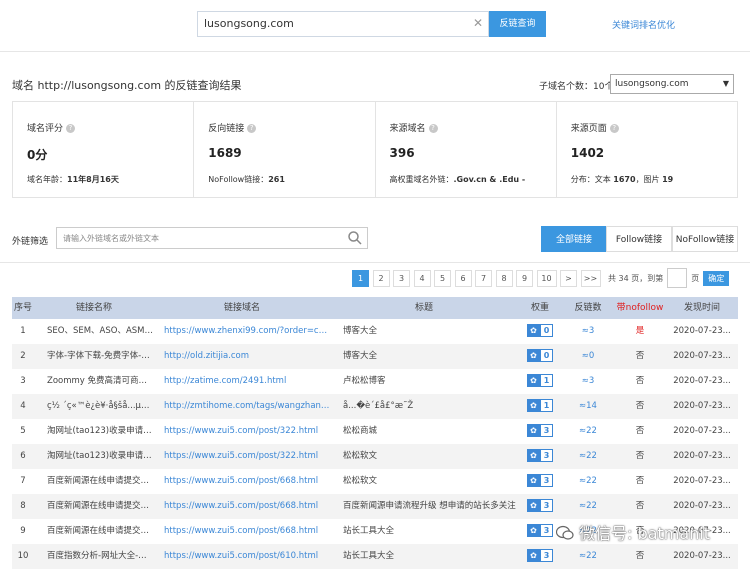 This screenshot has height=570, width=750. Describe the element at coordinates (343, 24) in the screenshot. I see `domain-search-input: lusongsong.com ✕` at that location.